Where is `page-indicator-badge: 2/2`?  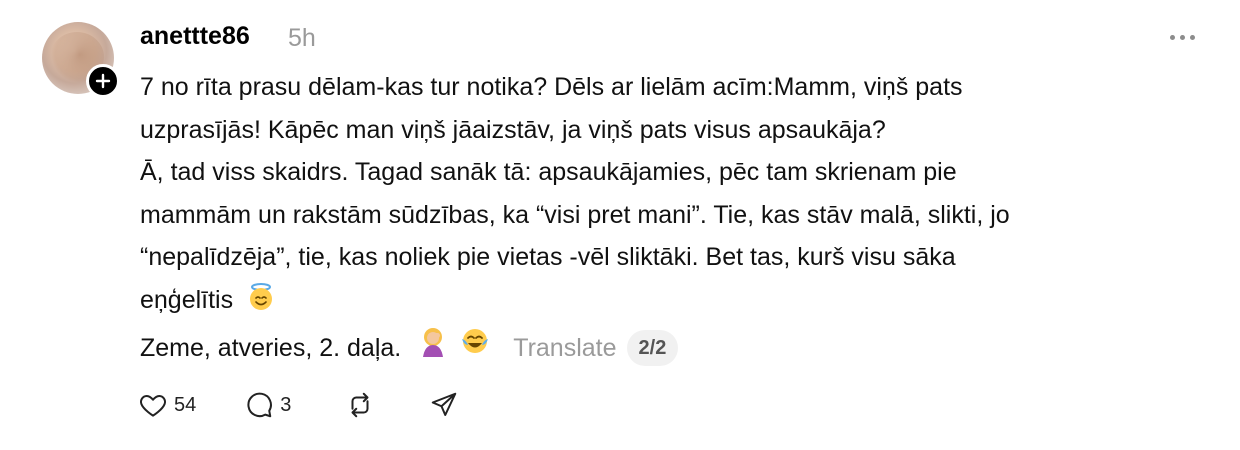 page-indicator-badge: 2/2 is located at coordinates (652, 347).